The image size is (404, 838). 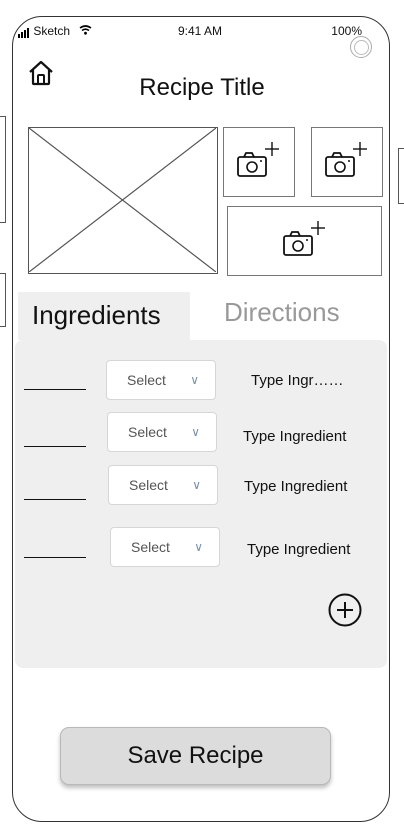 What do you see at coordinates (85, 31) in the screenshot?
I see `wifi-icon` at bounding box center [85, 31].